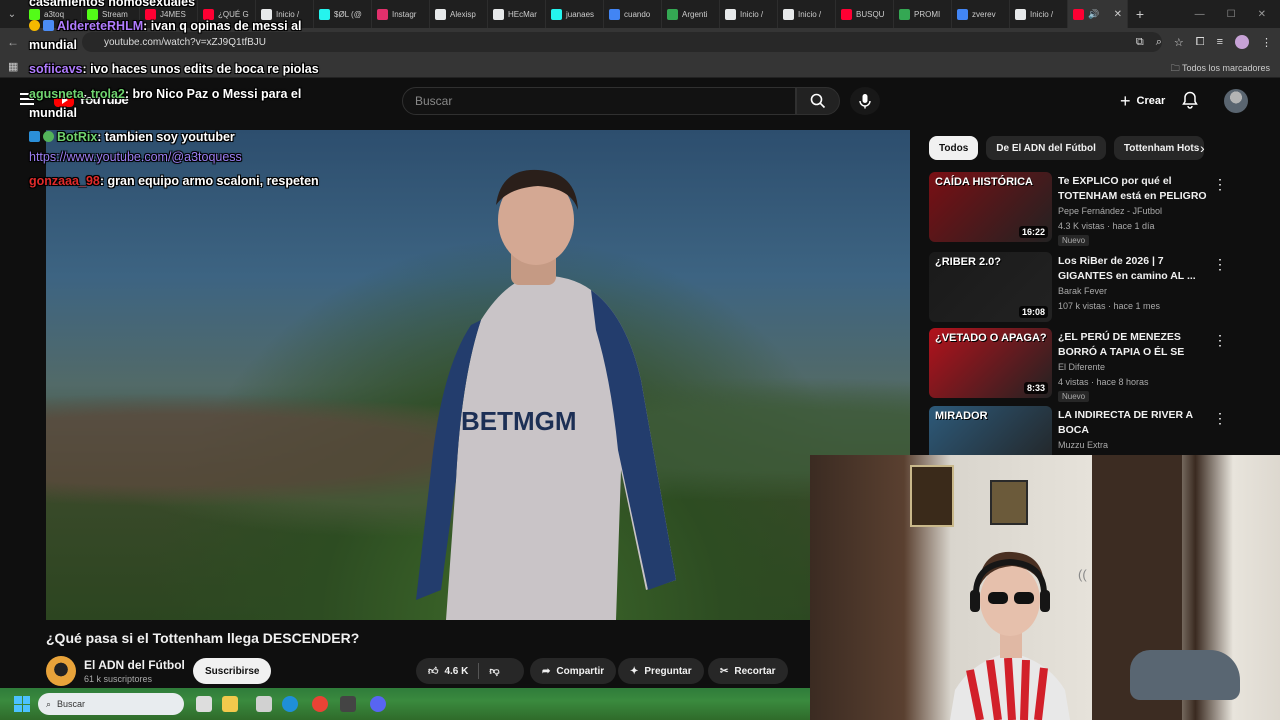  Describe the element at coordinates (1190, 100) in the screenshot. I see `notifications-bell-icon` at that location.